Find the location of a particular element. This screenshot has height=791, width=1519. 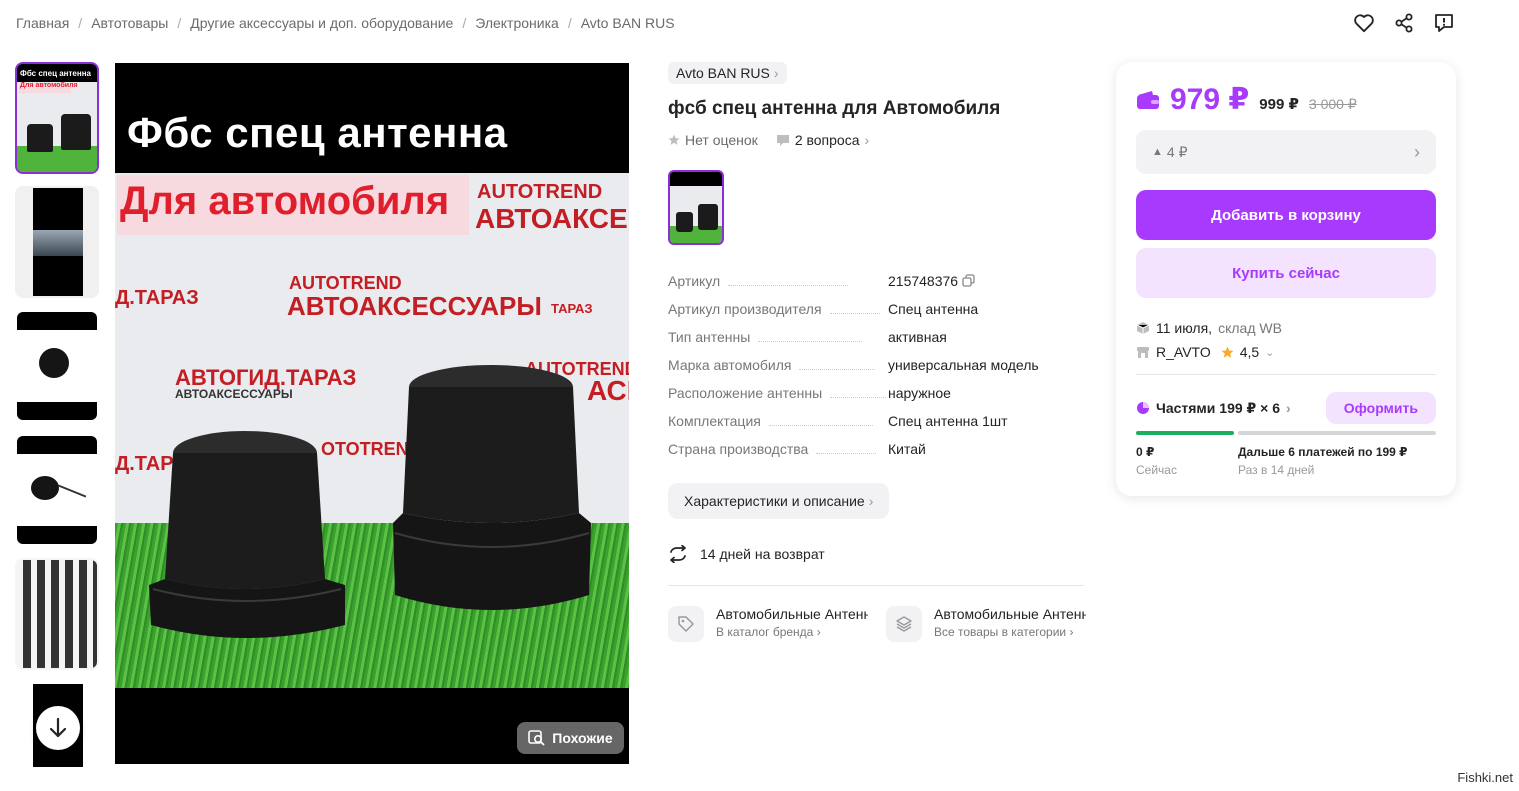

spec-row: Страна производства Китай is located at coordinates (878, 455).